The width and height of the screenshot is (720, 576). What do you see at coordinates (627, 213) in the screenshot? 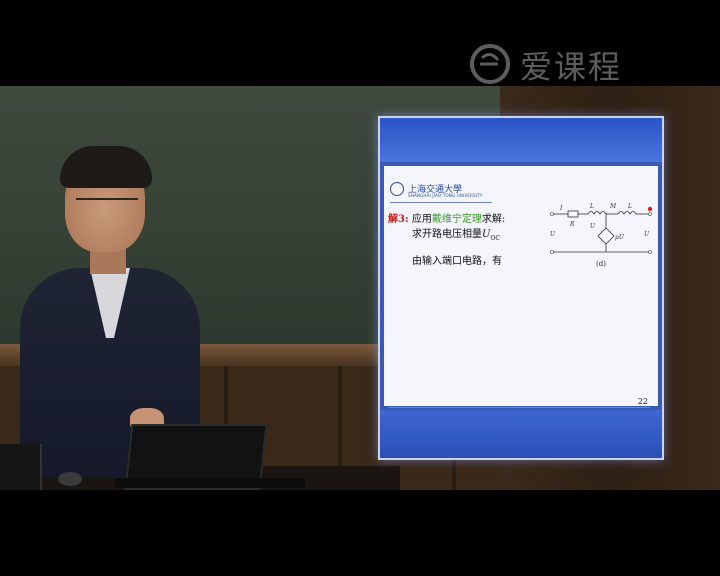
I see `inductor-l2` at bounding box center [627, 213].